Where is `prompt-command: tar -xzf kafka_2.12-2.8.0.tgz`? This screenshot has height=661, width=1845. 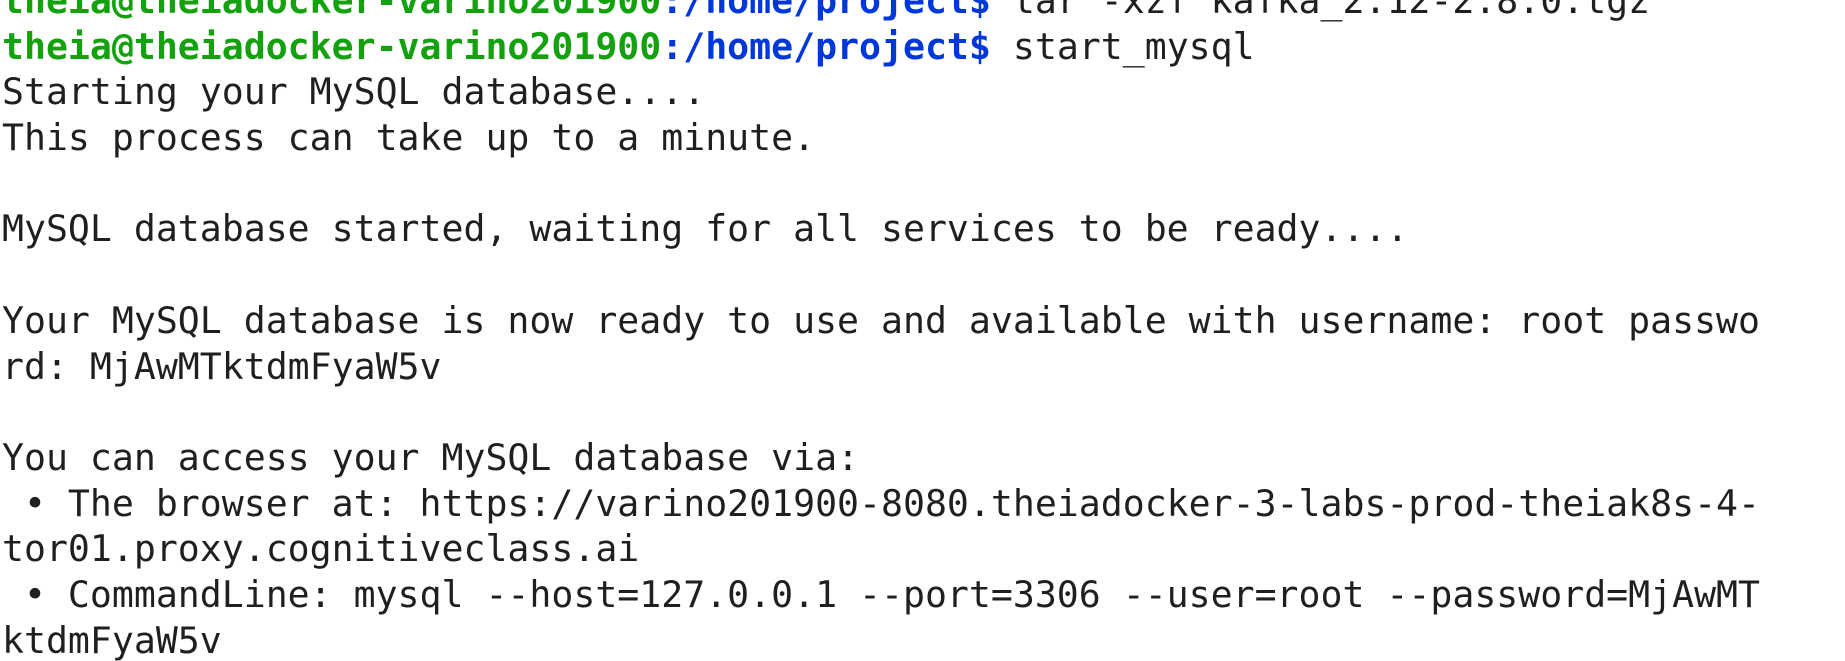
prompt-command: tar -xzf kafka_2.12-2.8.0.tgz is located at coordinates (1320, 11).